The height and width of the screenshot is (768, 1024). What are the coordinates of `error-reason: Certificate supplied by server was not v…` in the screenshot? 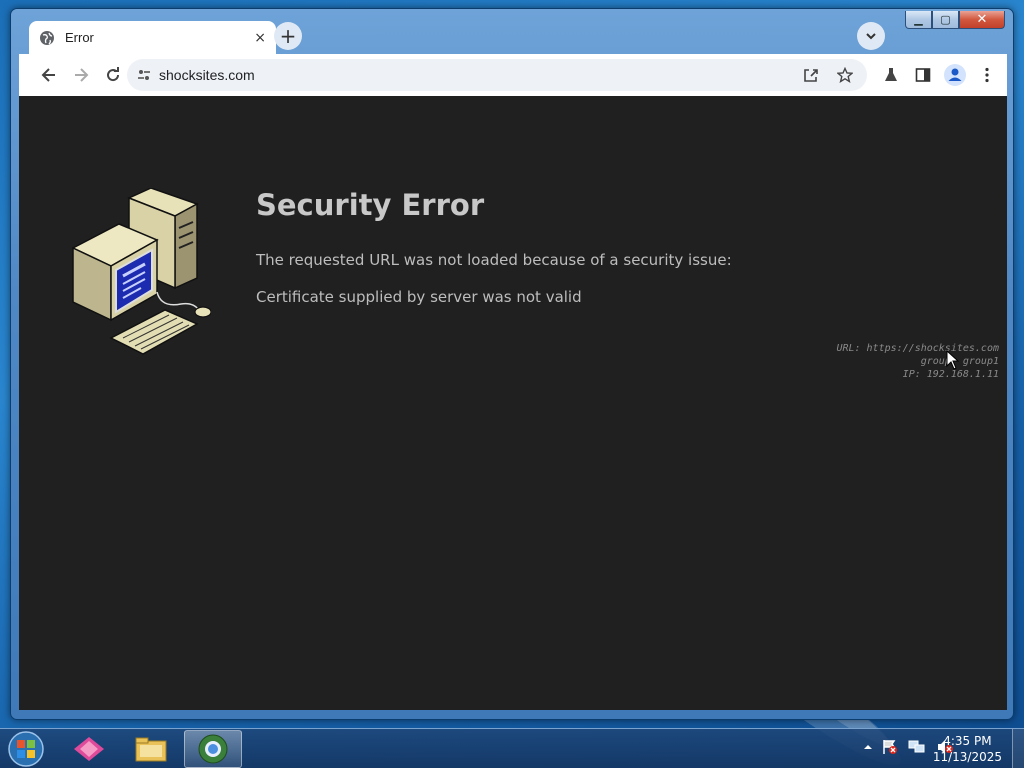 It's located at (419, 297).